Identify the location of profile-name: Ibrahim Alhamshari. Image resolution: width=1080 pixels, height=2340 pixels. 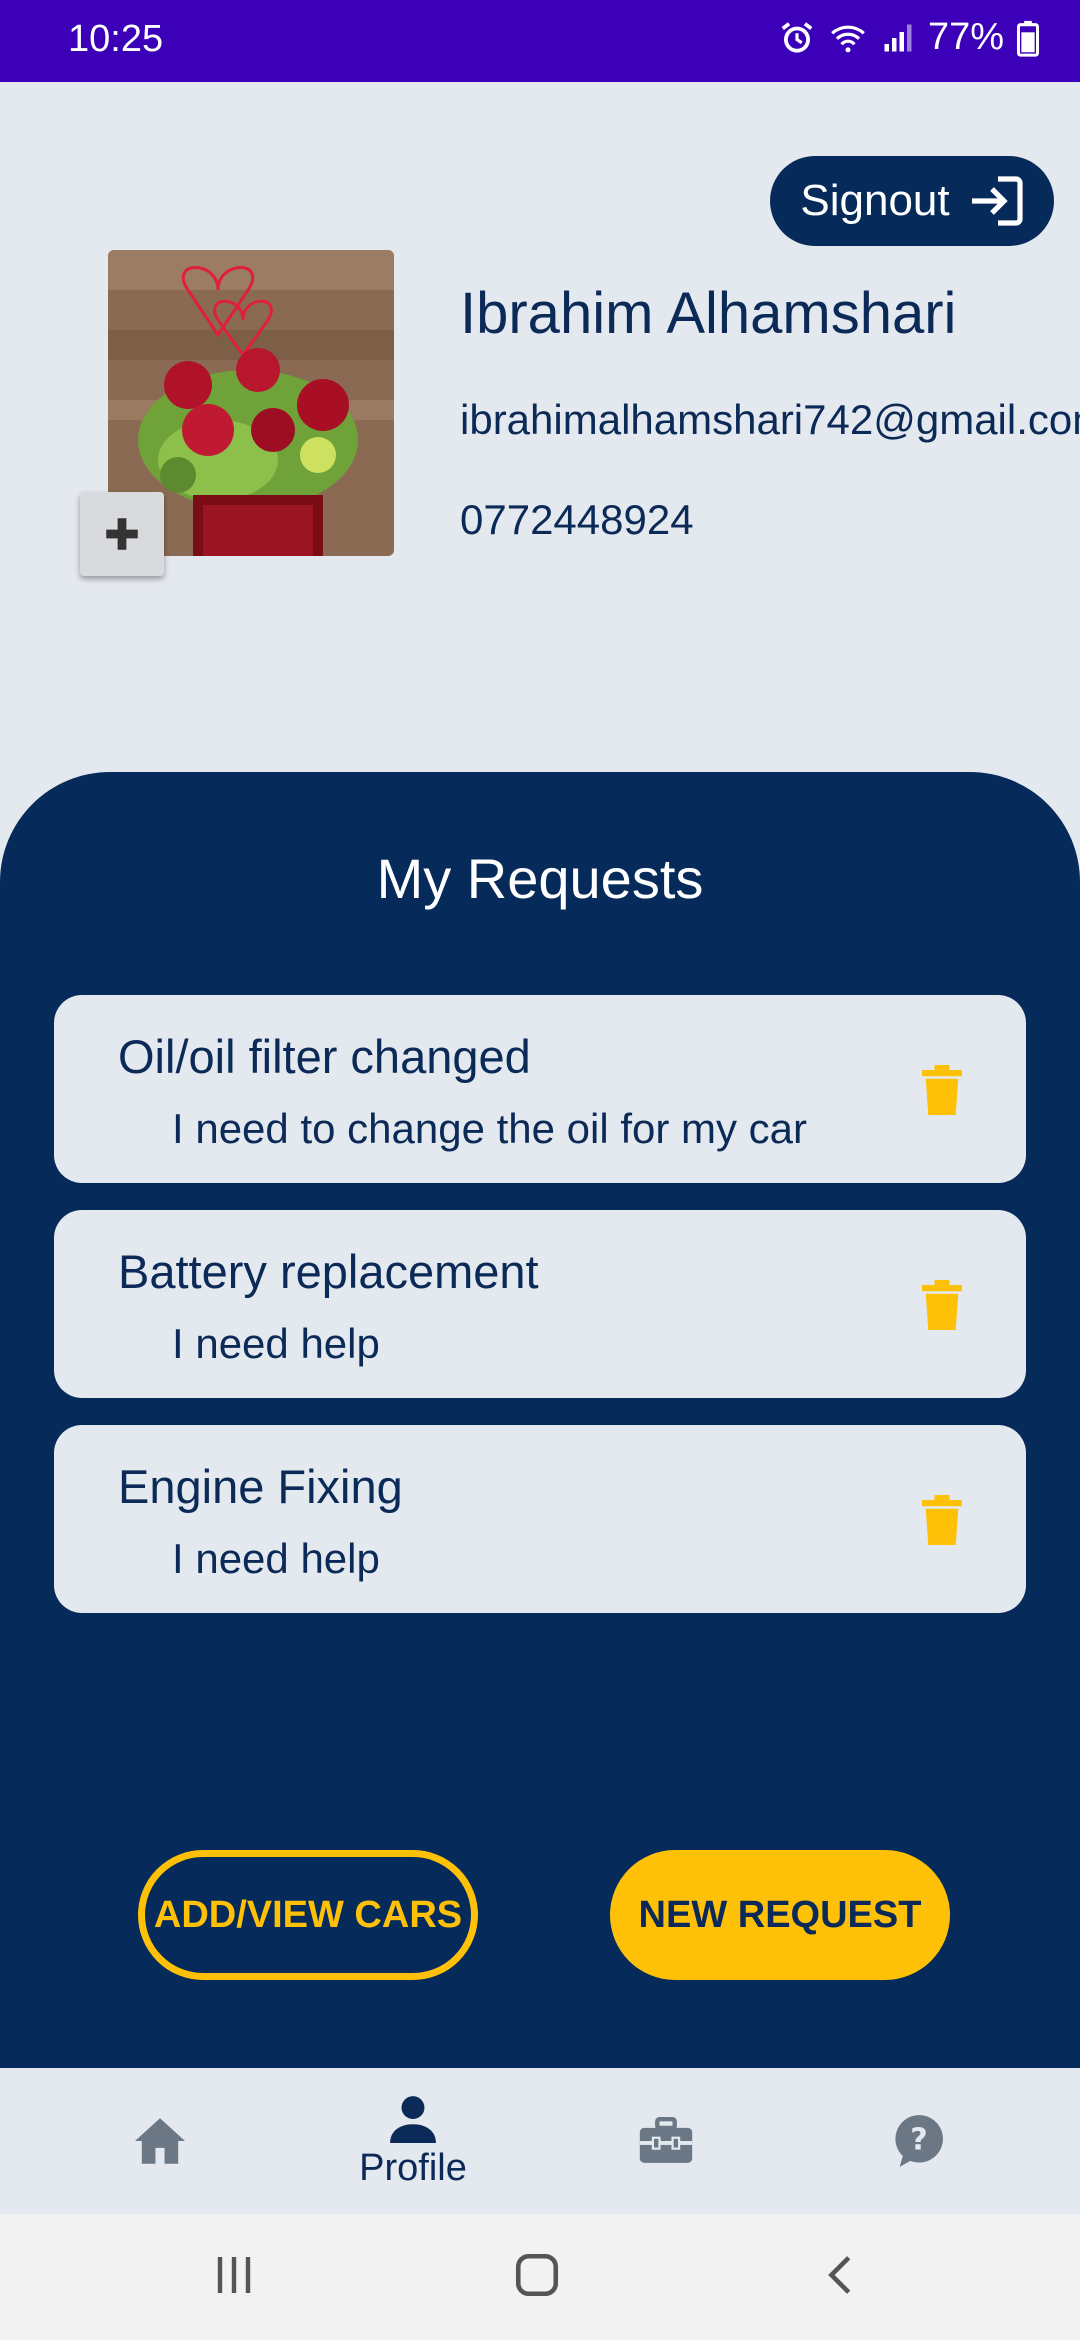
(708, 313).